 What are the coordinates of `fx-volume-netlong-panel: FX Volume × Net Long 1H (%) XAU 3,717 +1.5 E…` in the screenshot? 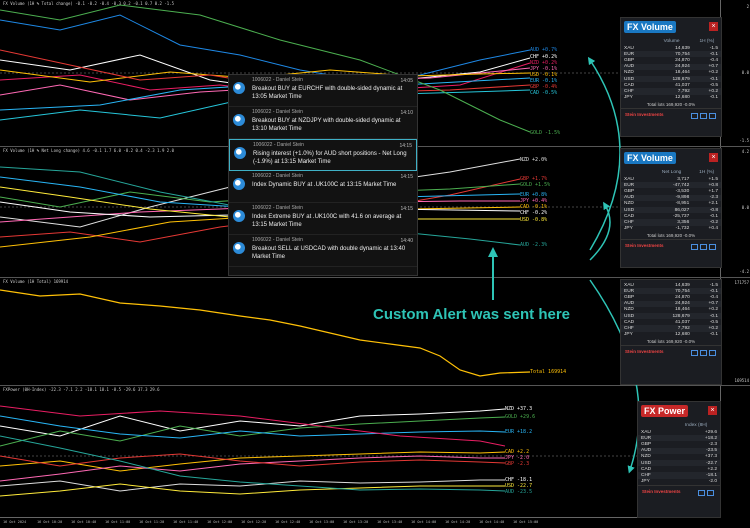 It's located at (671, 208).